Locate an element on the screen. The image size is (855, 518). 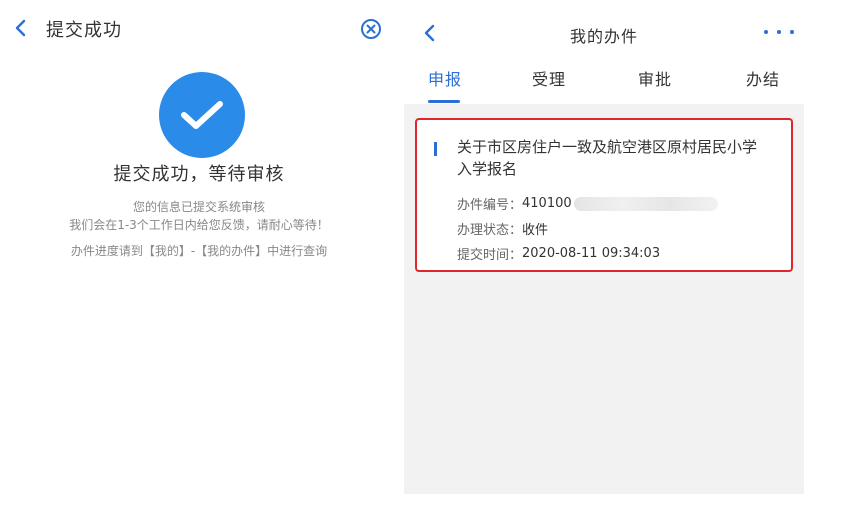
back-button is located at coordinates (20, 28).